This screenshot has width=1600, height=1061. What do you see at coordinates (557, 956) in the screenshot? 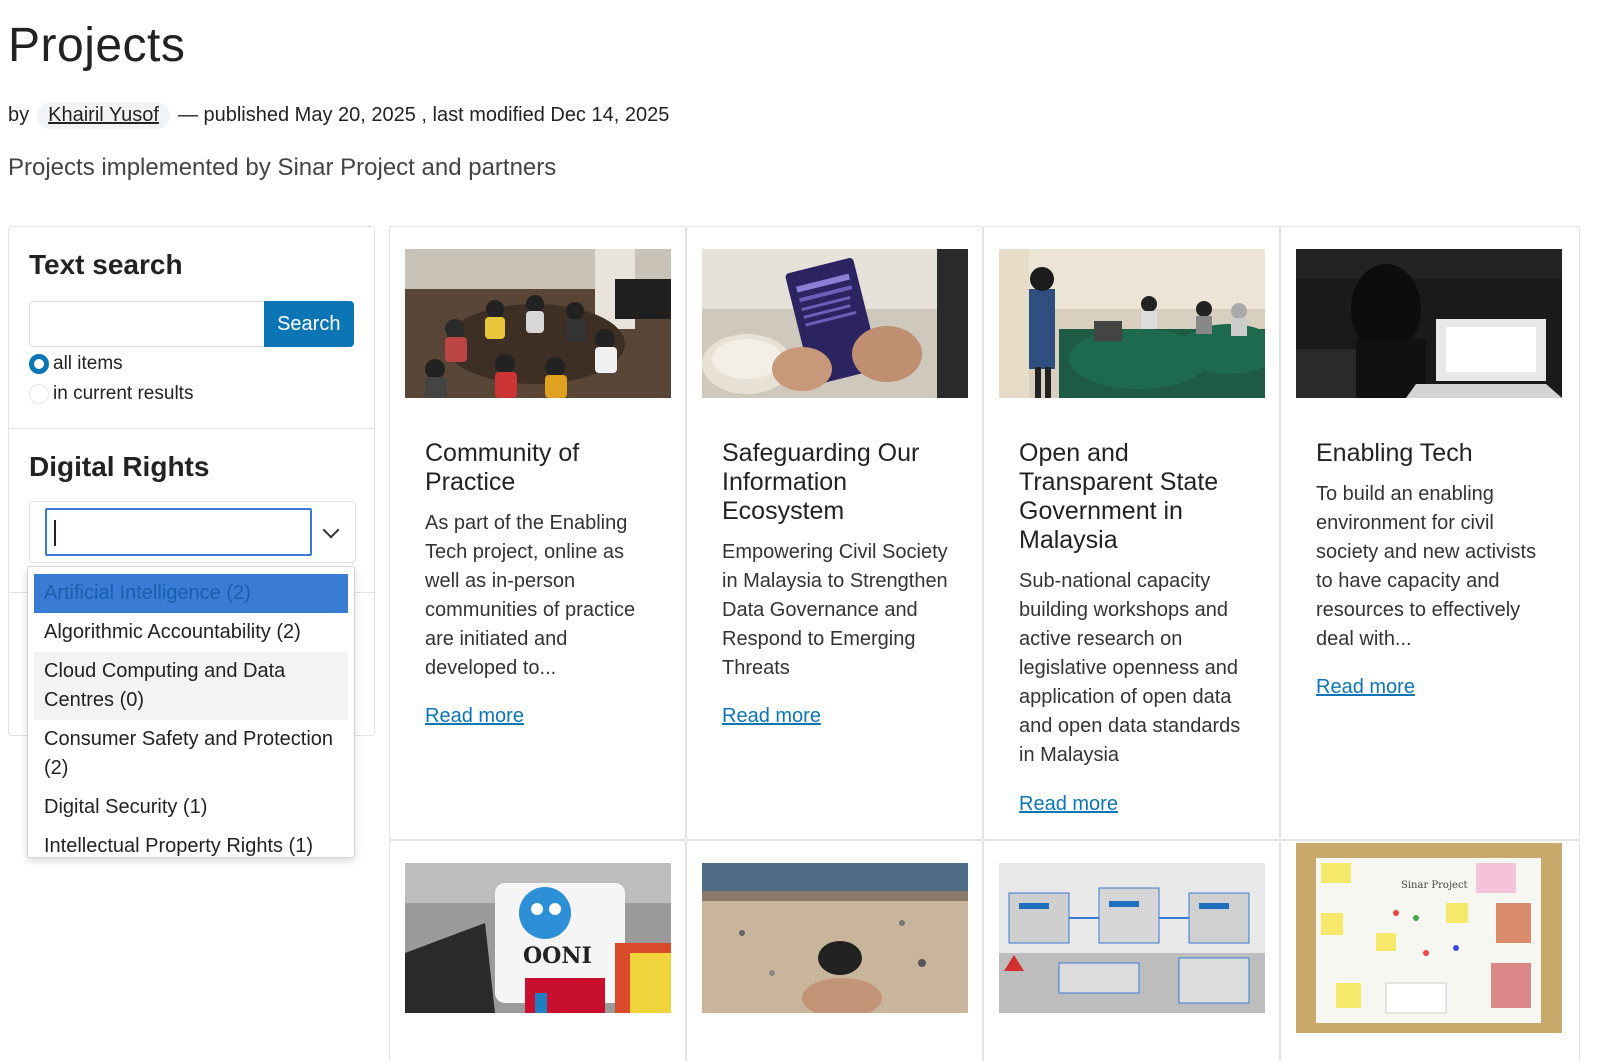
I see `ooni-logo-text: OONI` at bounding box center [557, 956].